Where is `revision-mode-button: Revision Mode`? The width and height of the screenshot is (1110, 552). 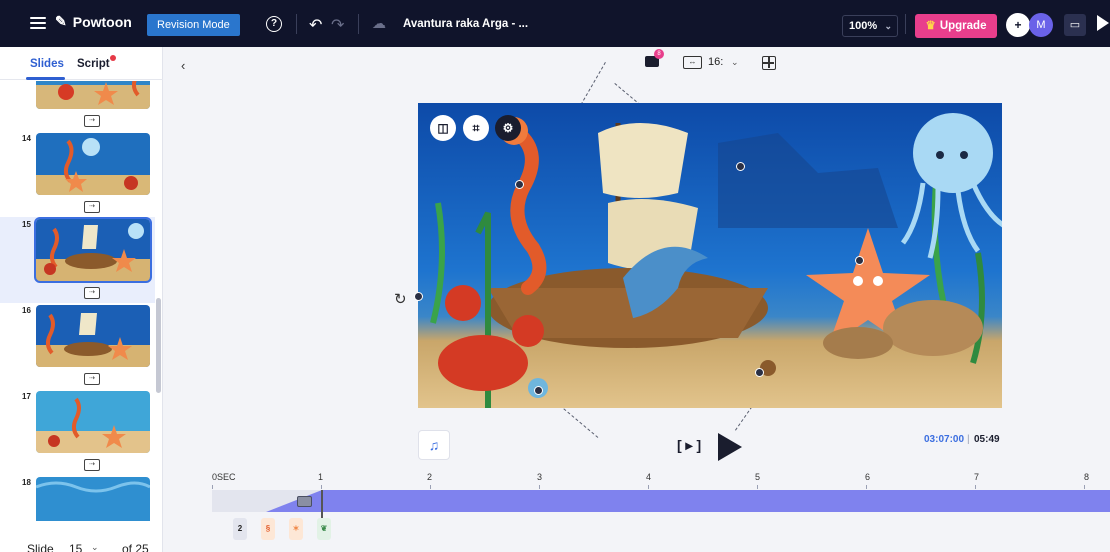
revision-mode-button: Revision Mode is located at coordinates (193, 25).